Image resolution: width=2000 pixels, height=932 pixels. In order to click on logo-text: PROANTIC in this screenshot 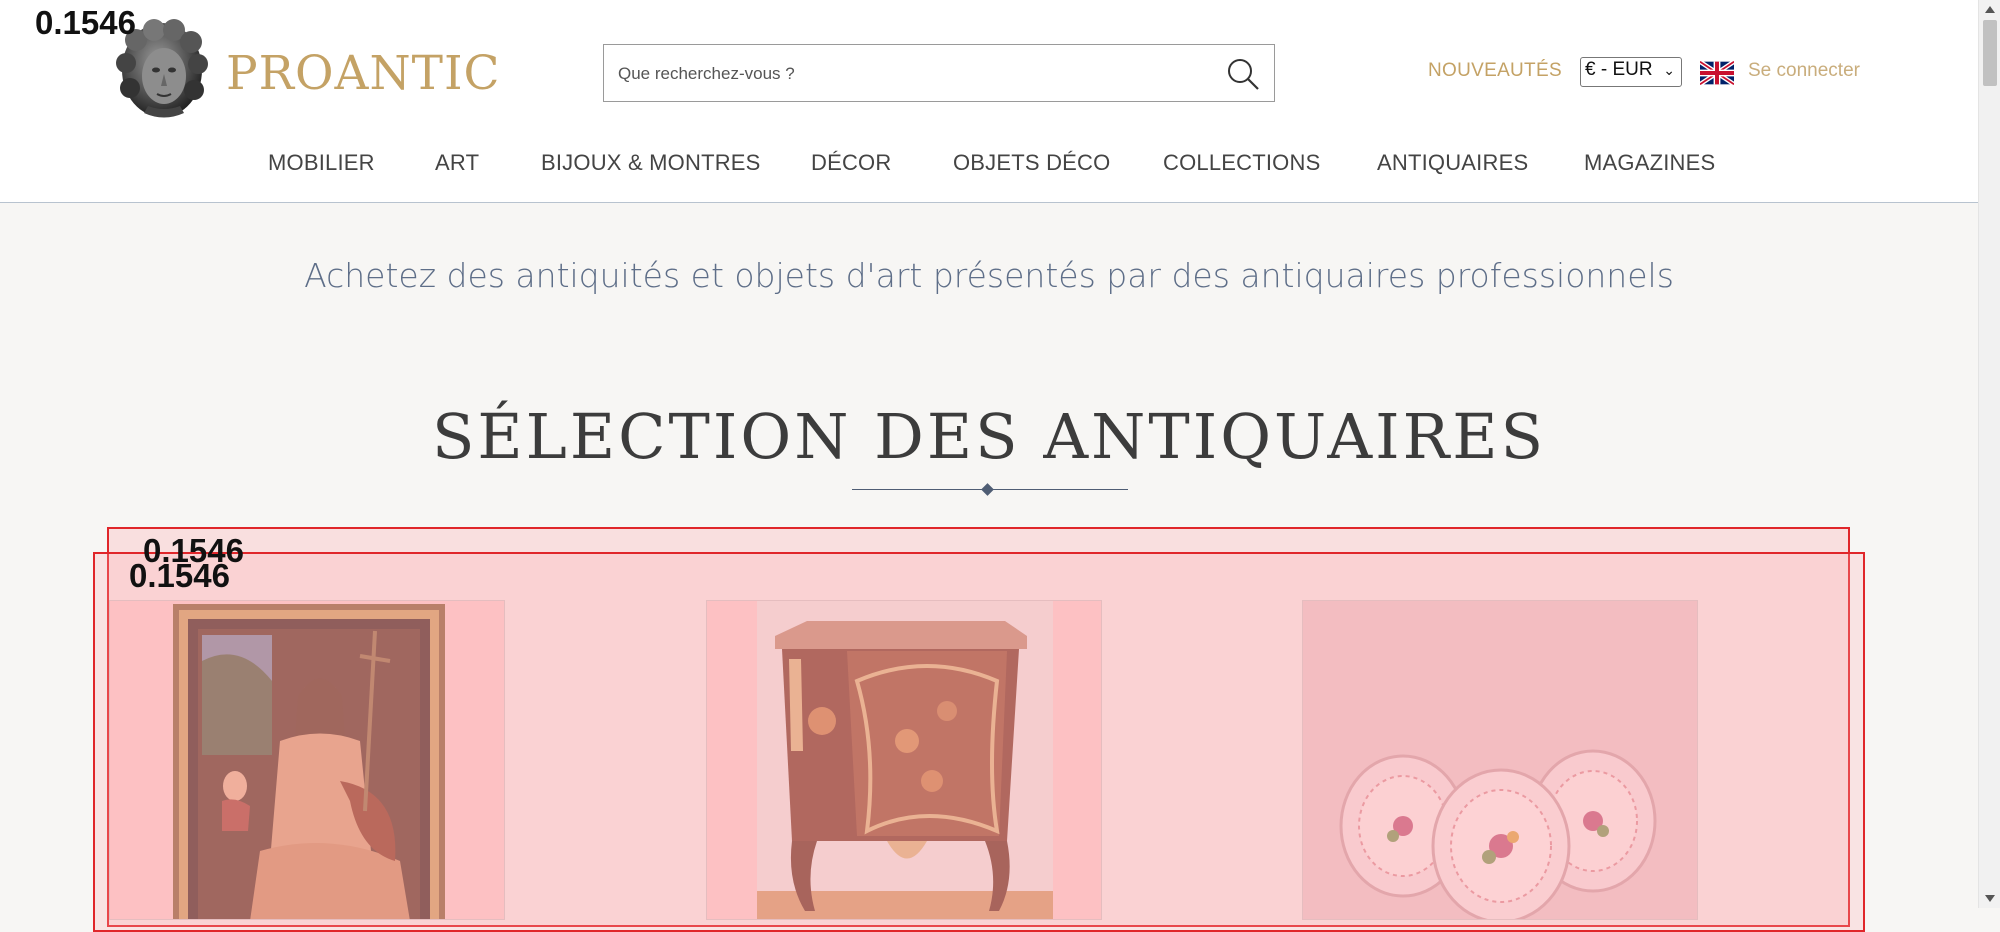, I will do `click(363, 74)`.